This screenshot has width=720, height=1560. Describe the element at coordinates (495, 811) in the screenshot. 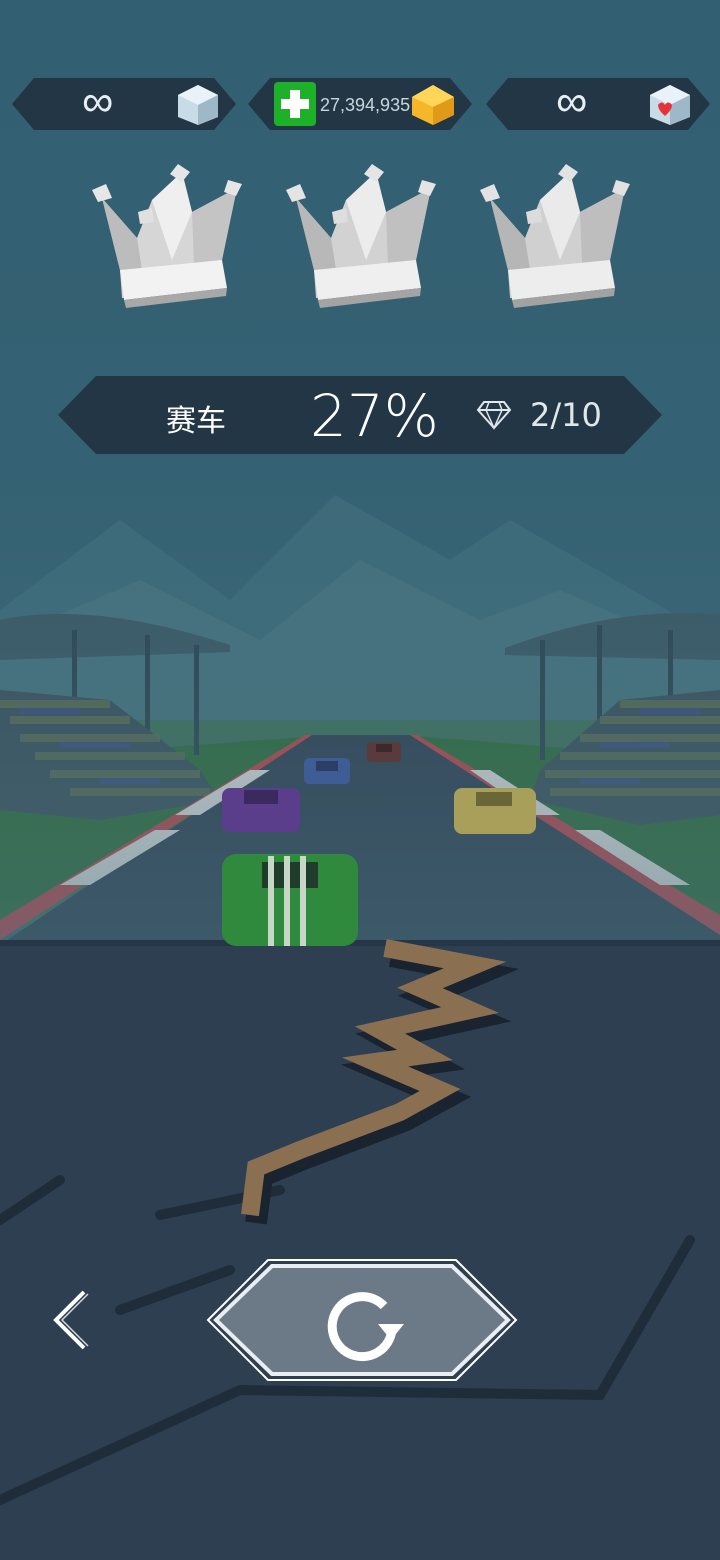

I see `opponent-car-yellow` at that location.